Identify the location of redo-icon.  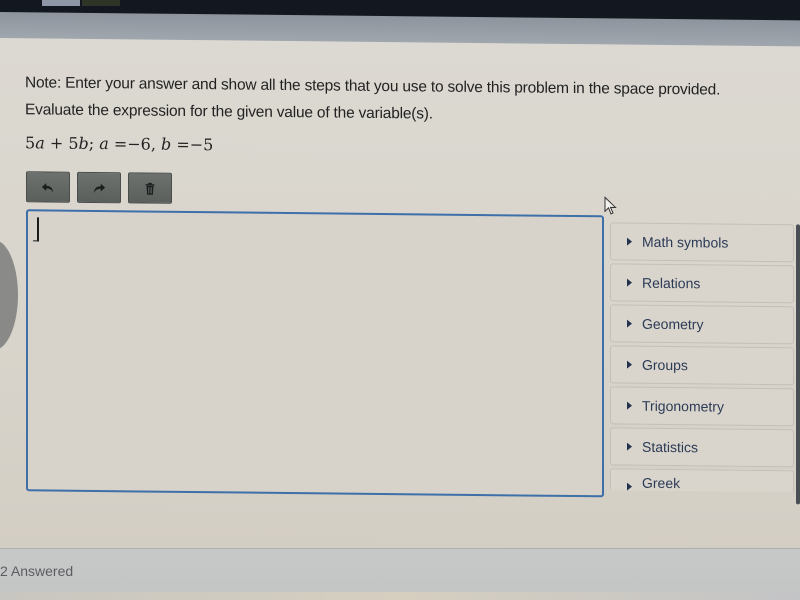
(99, 188).